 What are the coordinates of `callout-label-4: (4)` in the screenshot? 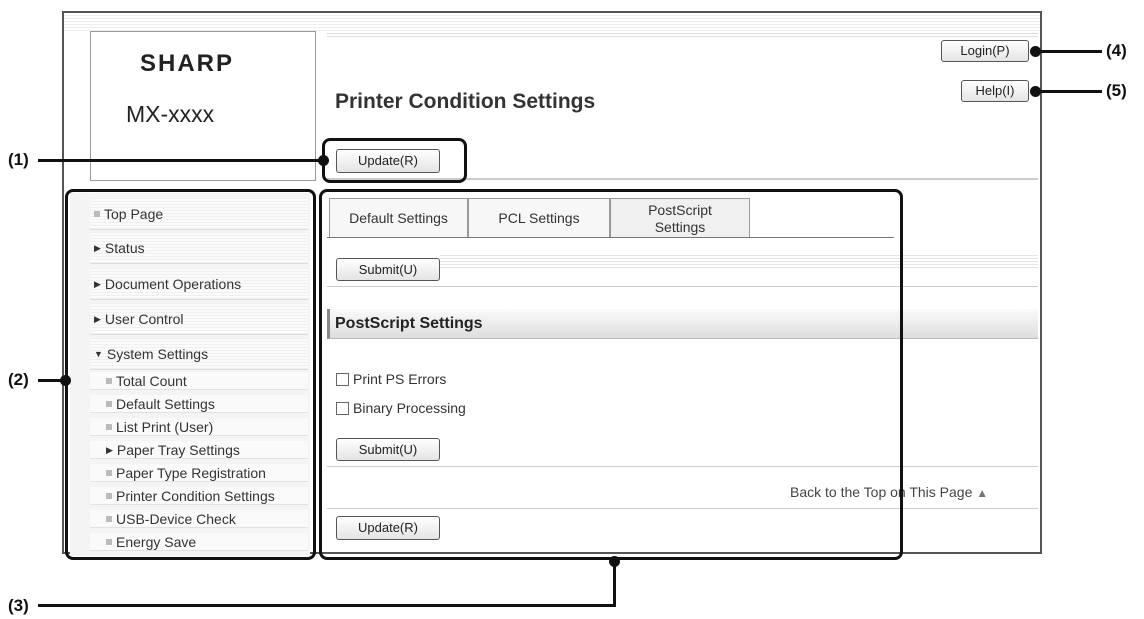 It's located at (1116, 50).